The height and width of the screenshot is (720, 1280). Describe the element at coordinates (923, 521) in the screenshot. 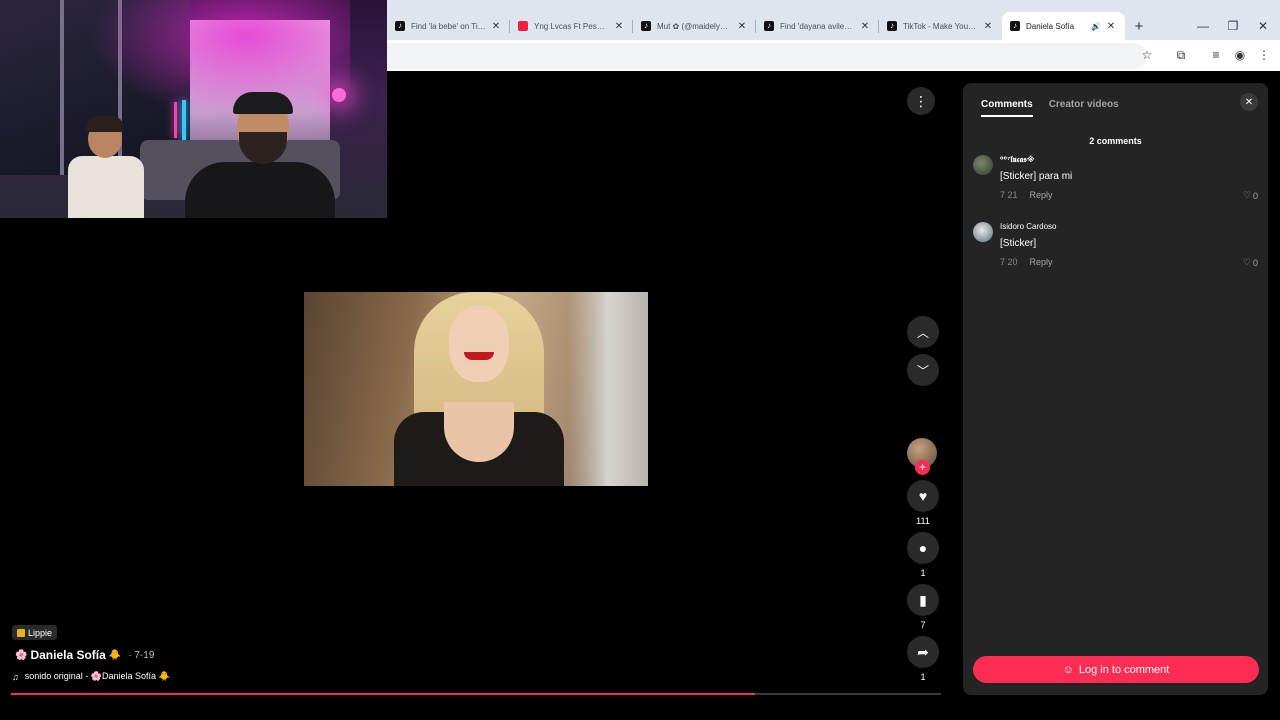

I see `like-count: 111` at that location.